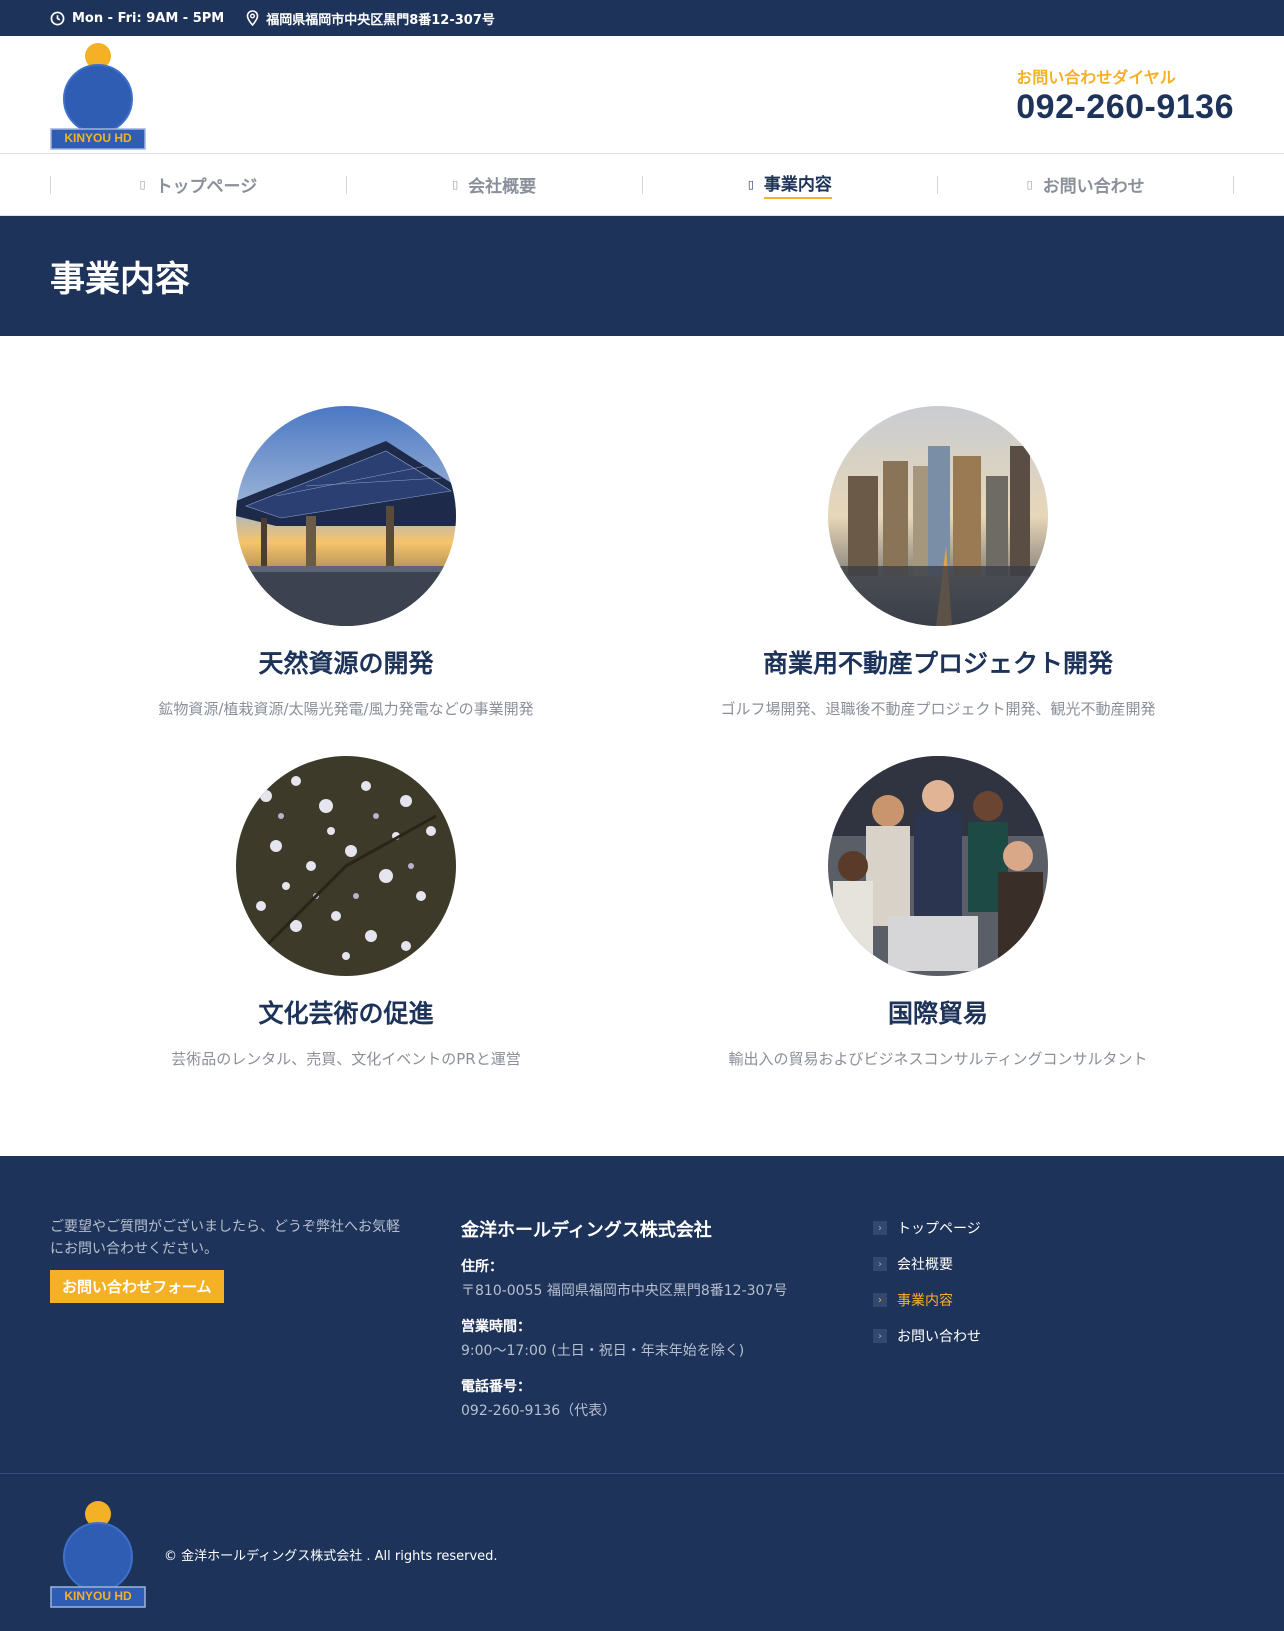 The width and height of the screenshot is (1284, 1631). I want to click on nav-item-top: ▯ トップページ, so click(198, 185).